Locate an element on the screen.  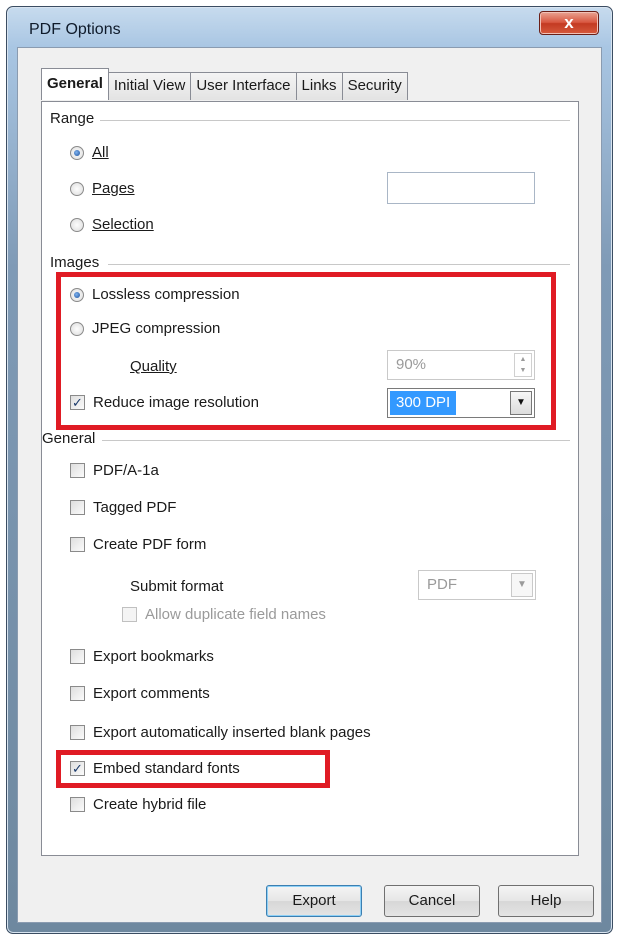
range-pages-radio is located at coordinates (77, 188).